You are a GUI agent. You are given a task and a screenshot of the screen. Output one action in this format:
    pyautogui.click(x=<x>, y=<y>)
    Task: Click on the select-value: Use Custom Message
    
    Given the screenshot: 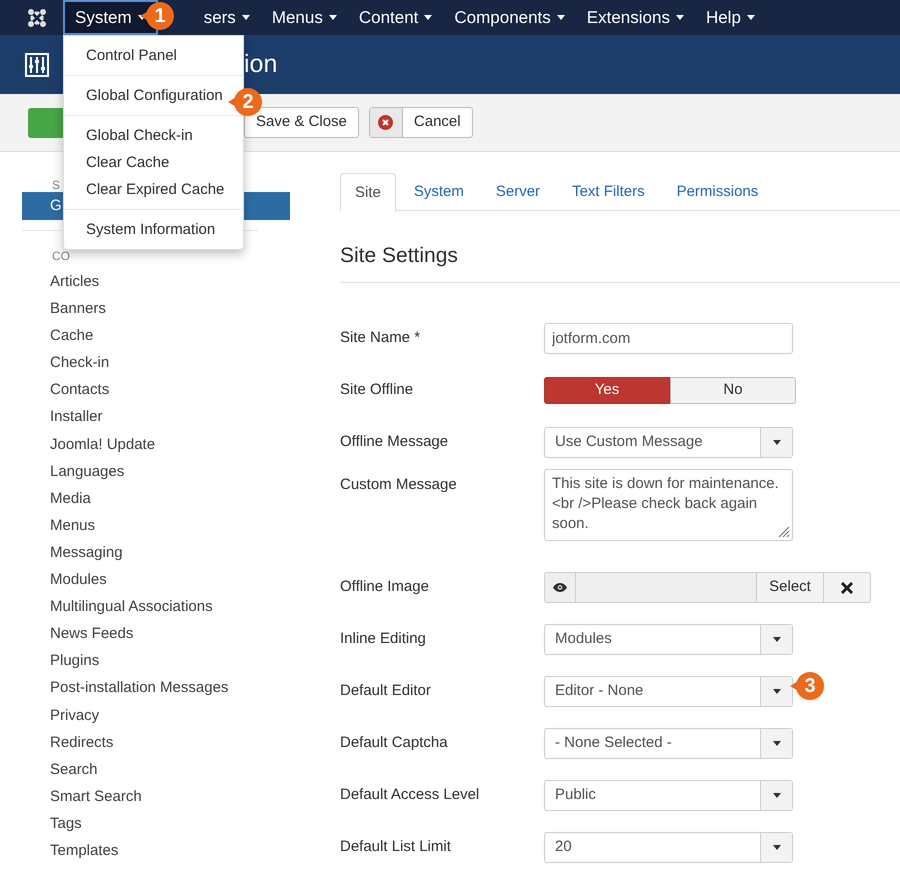 What is the action you would take?
    pyautogui.click(x=629, y=442)
    